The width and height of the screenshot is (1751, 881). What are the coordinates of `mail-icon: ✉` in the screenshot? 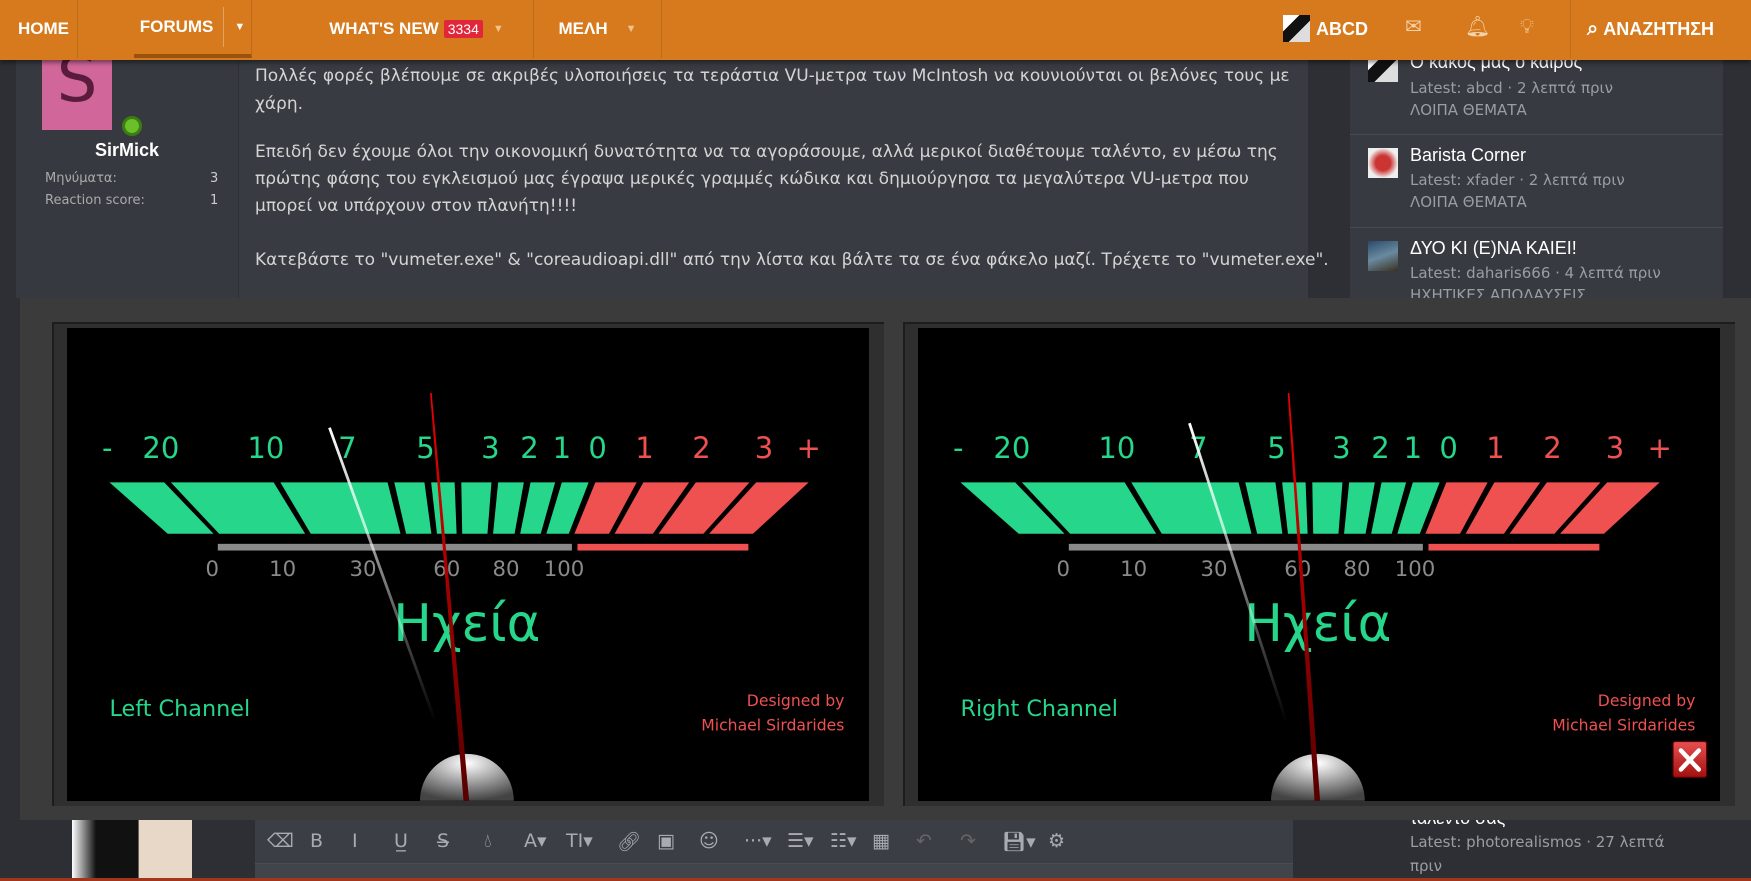 It's located at (1413, 26).